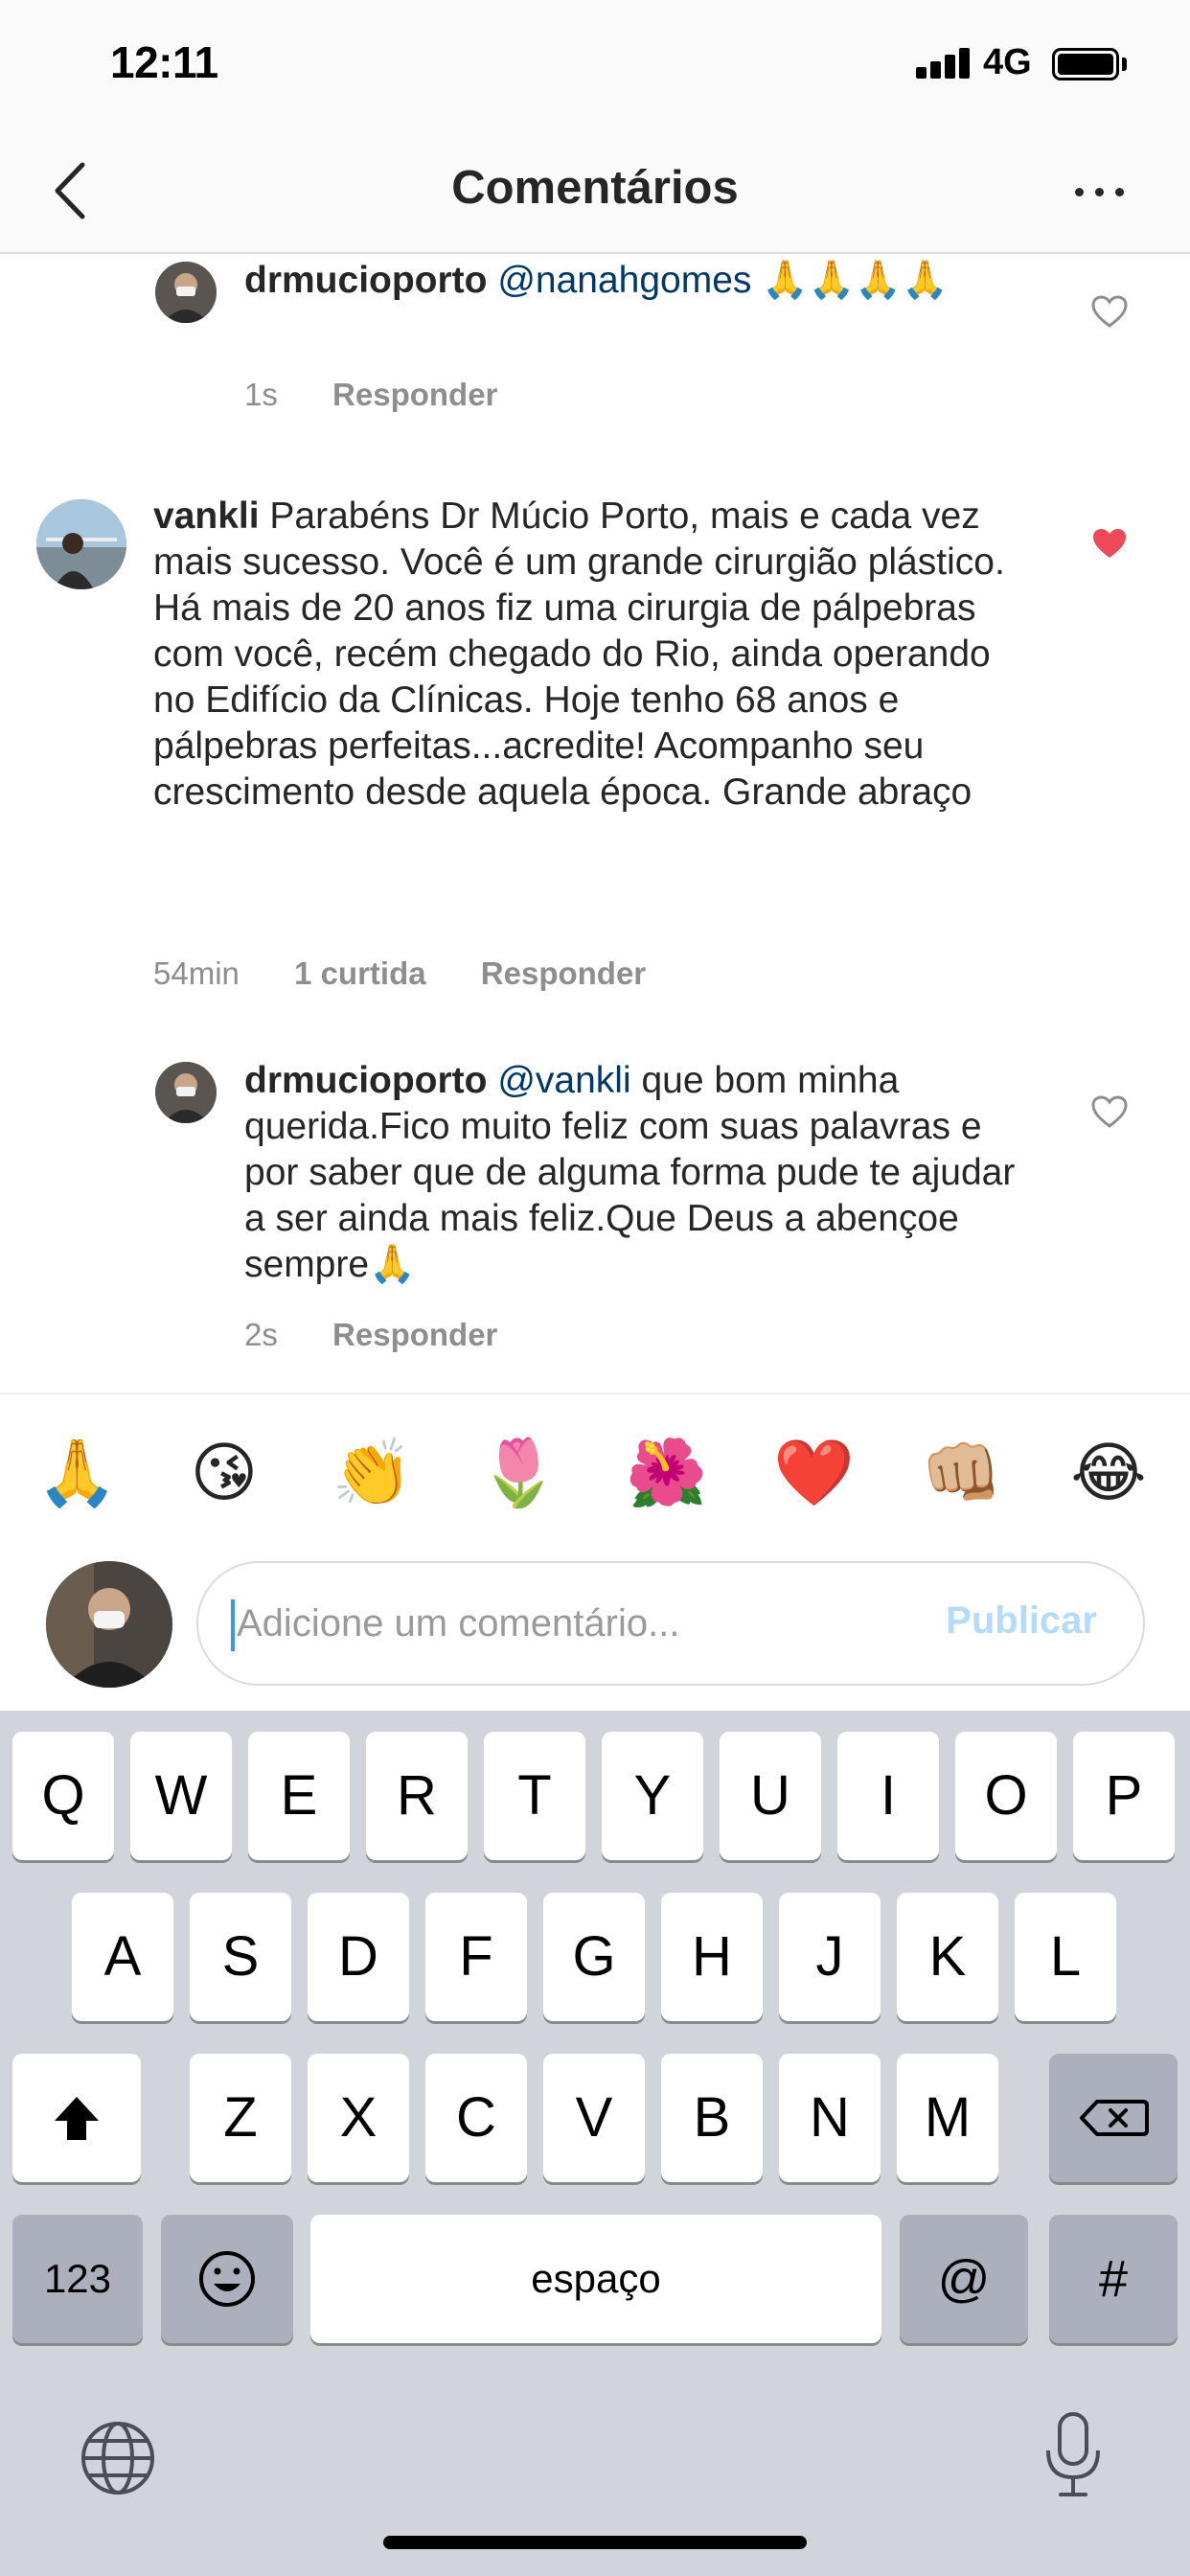 The image size is (1190, 2576). I want to click on shift-arrow-icon, so click(77, 2118).